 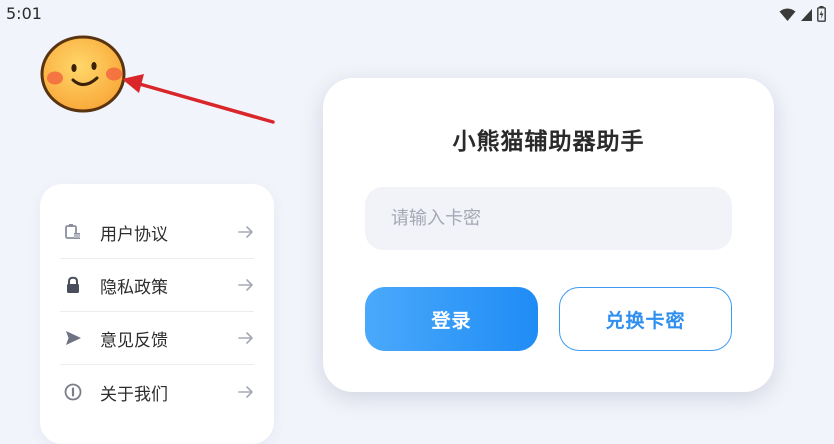 I want to click on menu-item-label: 关于我们, so click(x=134, y=394).